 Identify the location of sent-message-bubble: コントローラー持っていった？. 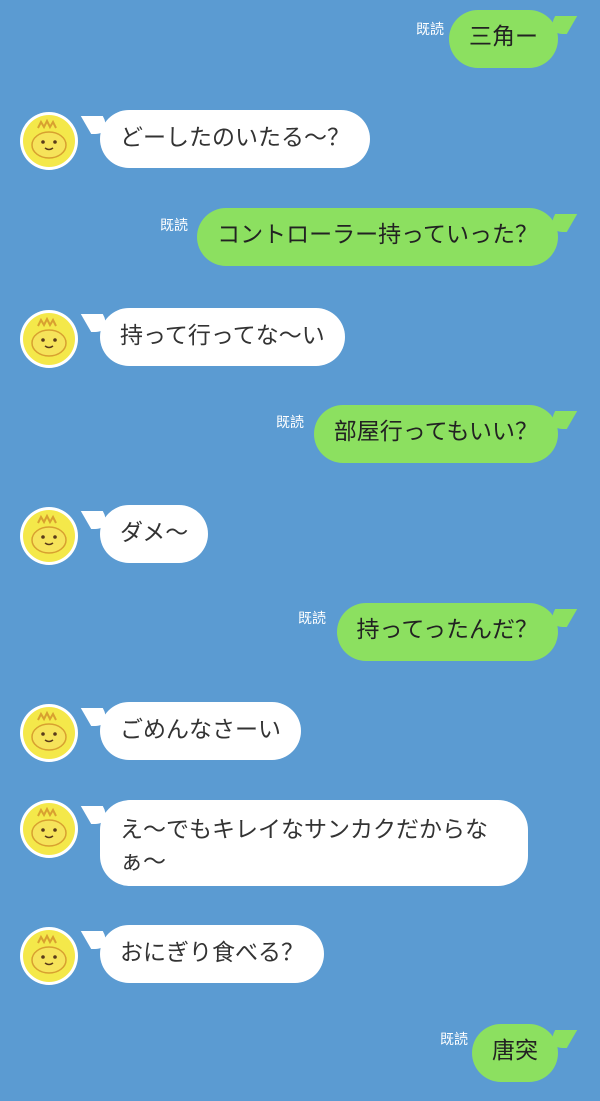
(377, 237).